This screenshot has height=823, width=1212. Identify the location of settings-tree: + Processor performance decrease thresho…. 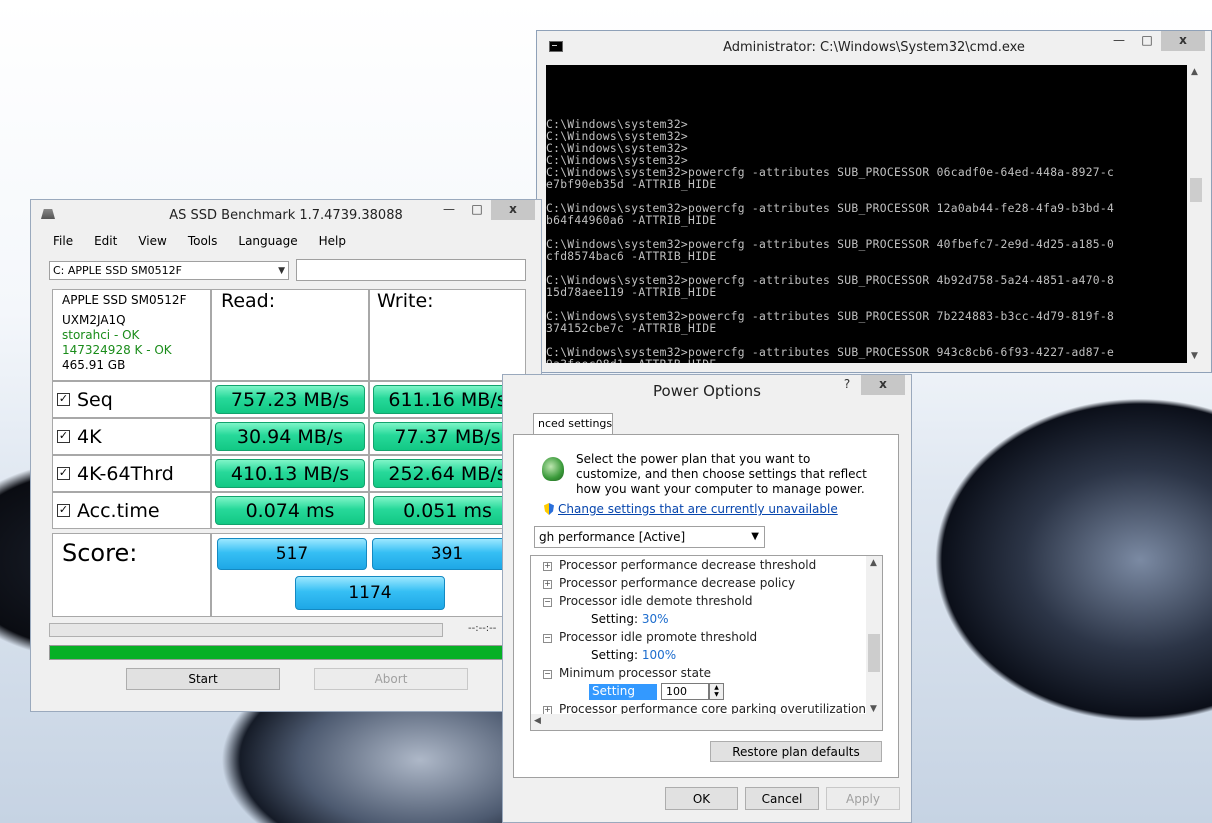
(706, 643).